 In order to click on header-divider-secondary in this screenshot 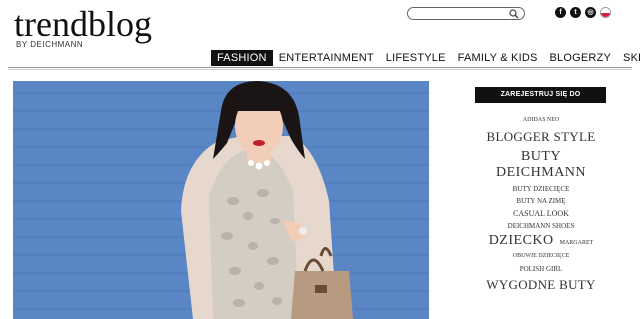, I will do `click(320, 69)`.